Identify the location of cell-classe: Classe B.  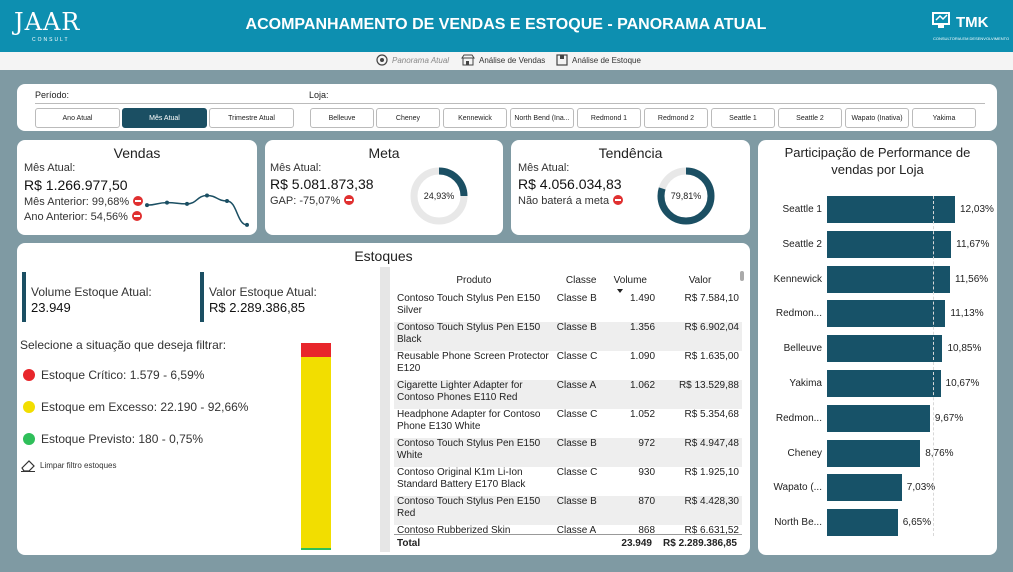
(581, 510).